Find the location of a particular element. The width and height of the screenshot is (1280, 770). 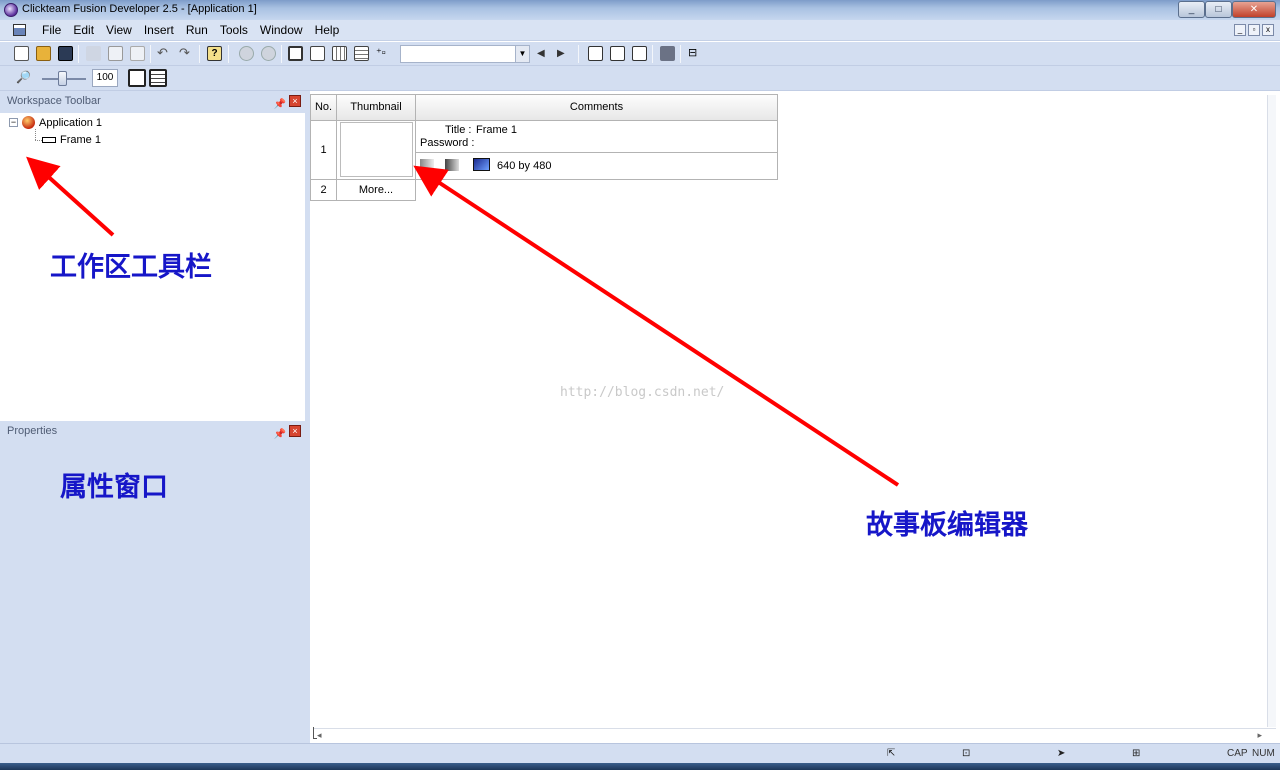

caps-lock-indicator: CAP is located at coordinates (1237, 753).